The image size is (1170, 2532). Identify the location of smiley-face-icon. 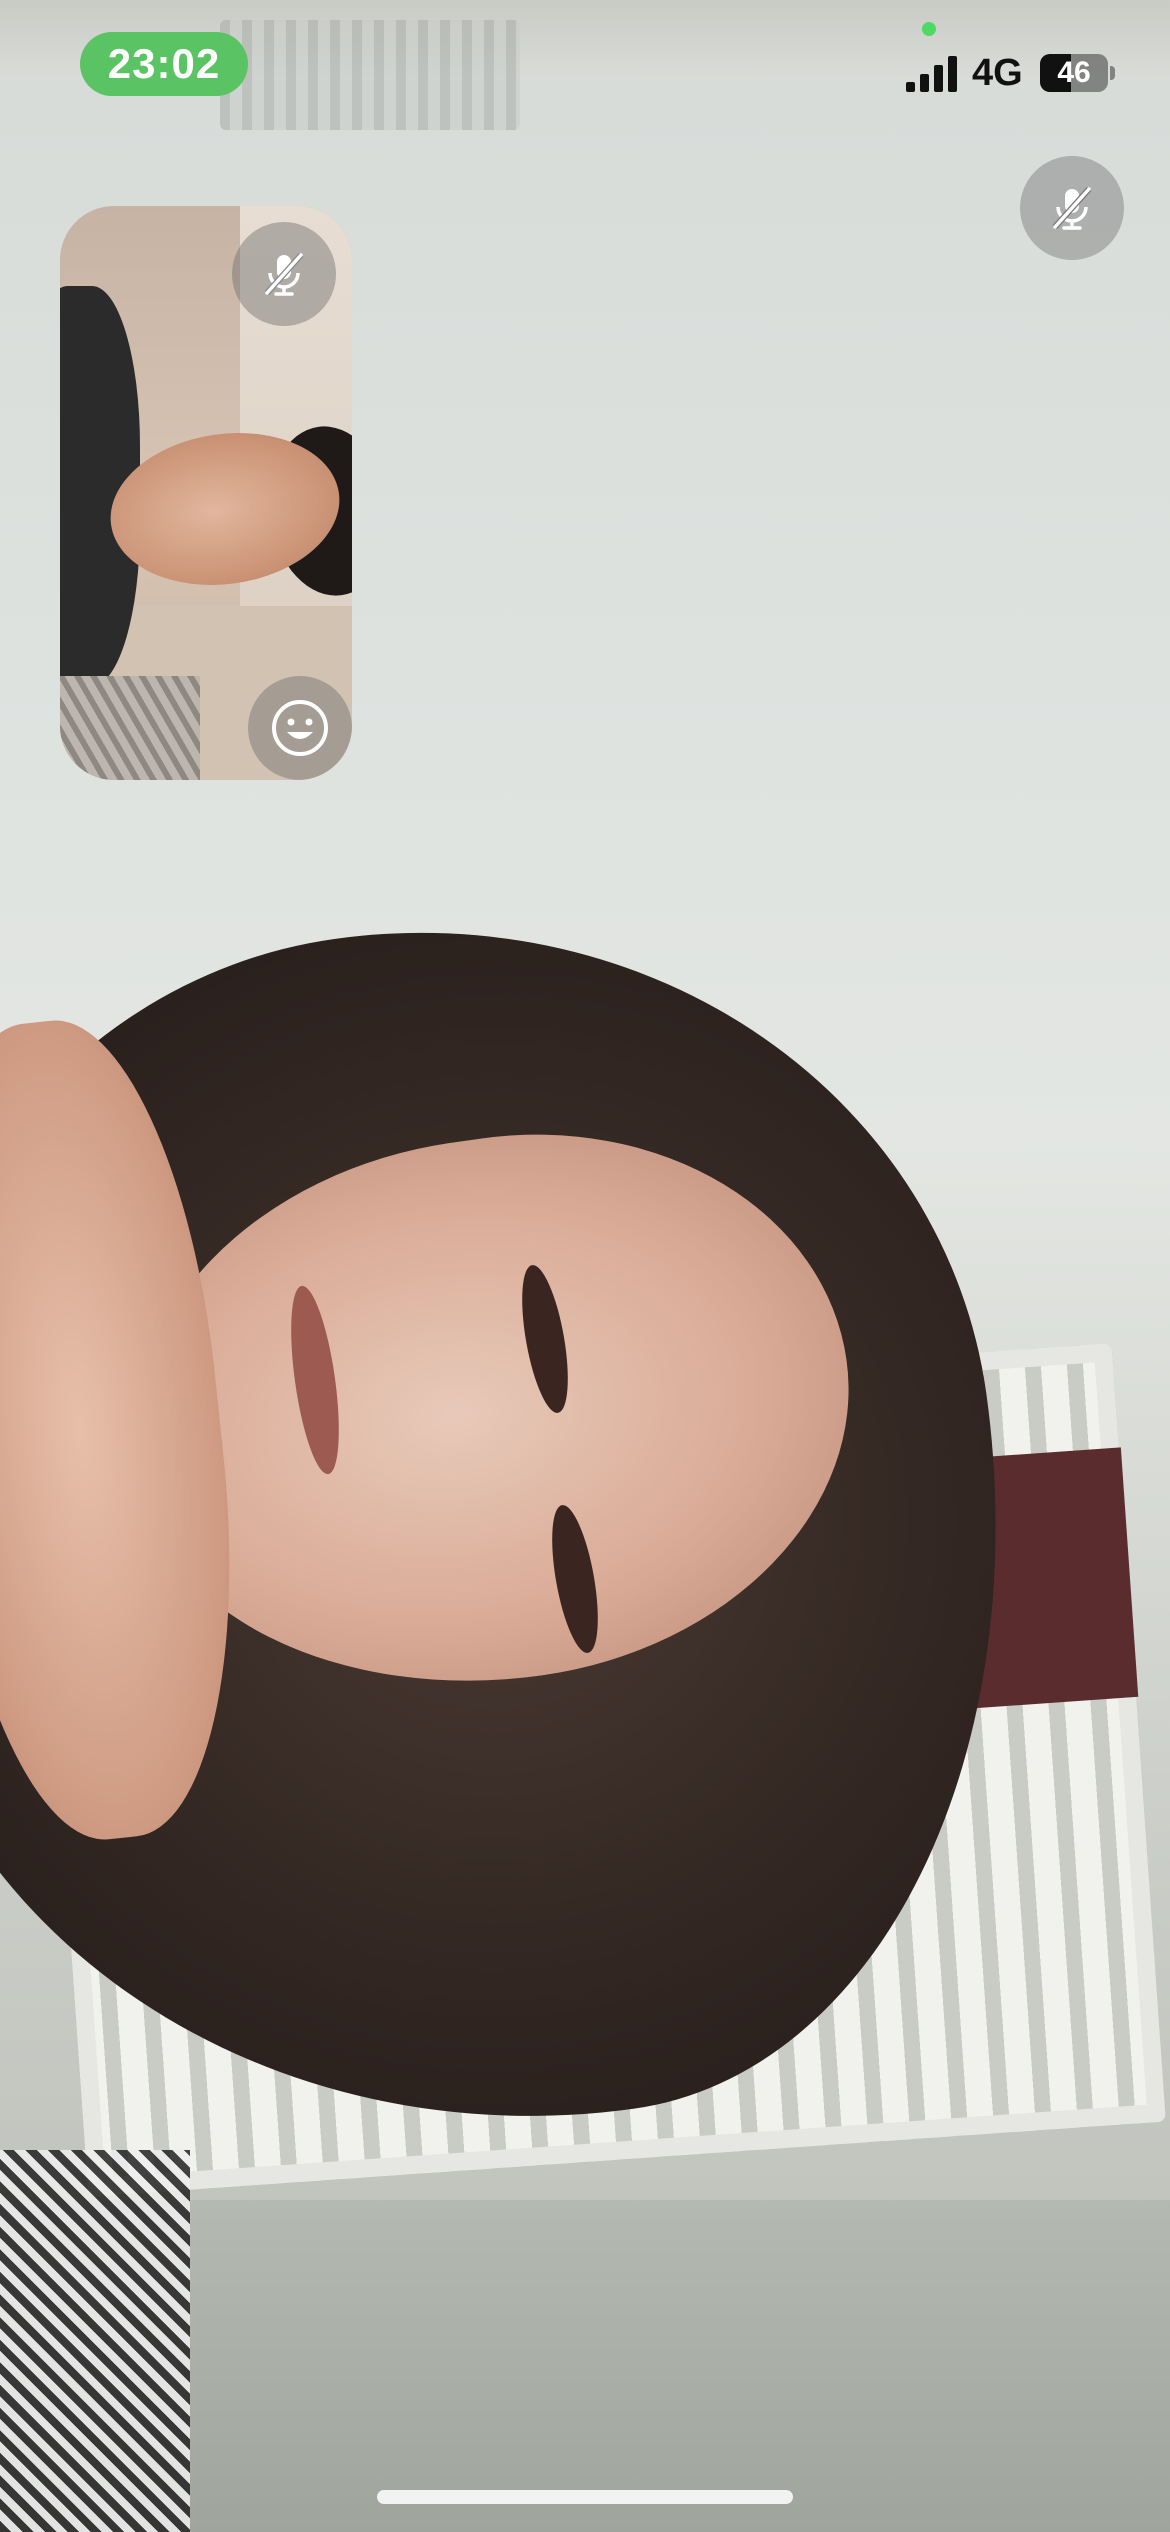
(300, 728).